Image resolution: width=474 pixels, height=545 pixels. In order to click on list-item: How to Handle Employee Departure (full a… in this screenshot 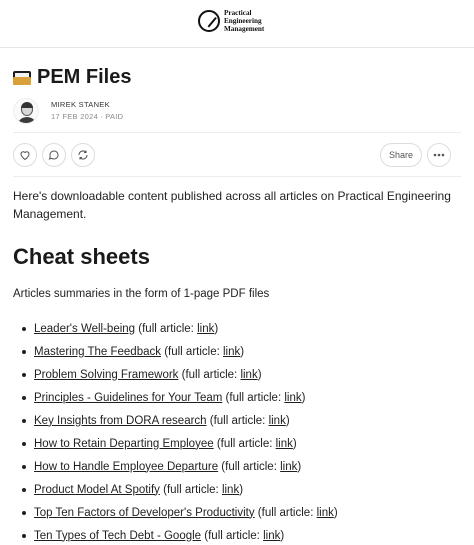, I will do `click(180, 466)`.